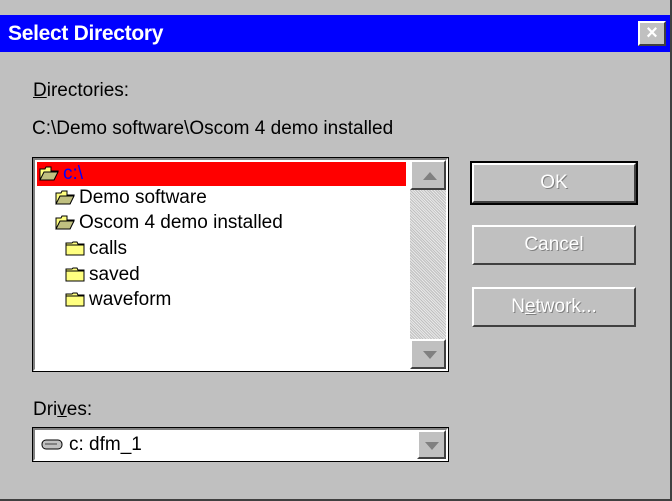 This screenshot has width=672, height=501. Describe the element at coordinates (428, 264) in the screenshot. I see `vertical-scrollbar` at that location.